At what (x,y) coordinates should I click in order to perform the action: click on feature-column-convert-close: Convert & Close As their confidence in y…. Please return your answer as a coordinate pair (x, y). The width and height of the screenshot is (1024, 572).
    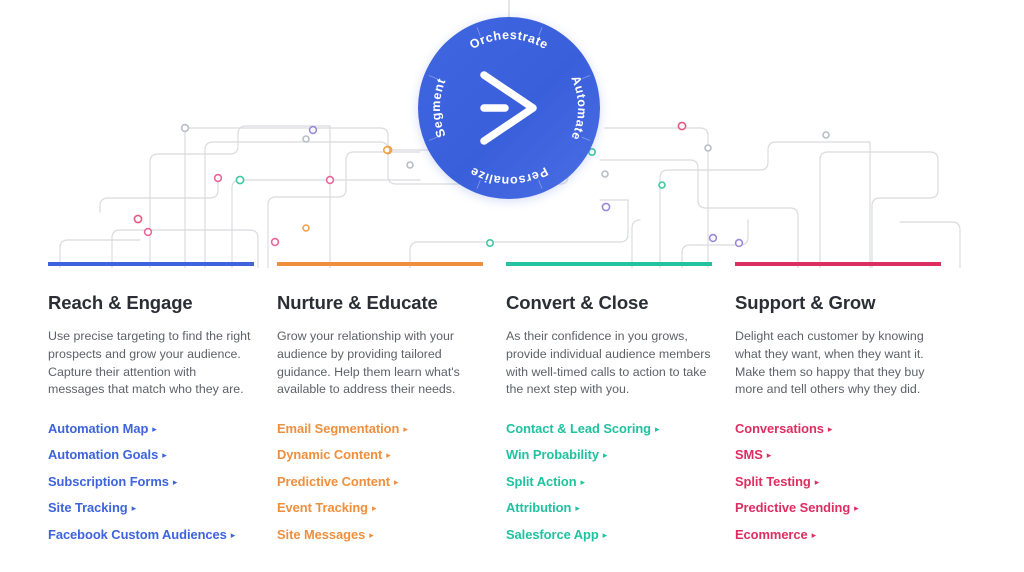
    Looking at the image, I should click on (609, 407).